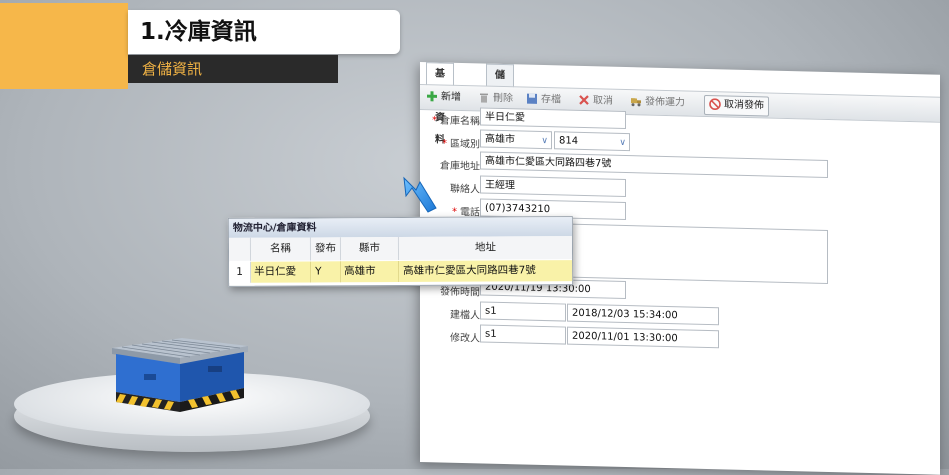  I want to click on cancel-button-label: 取消, so click(603, 101).